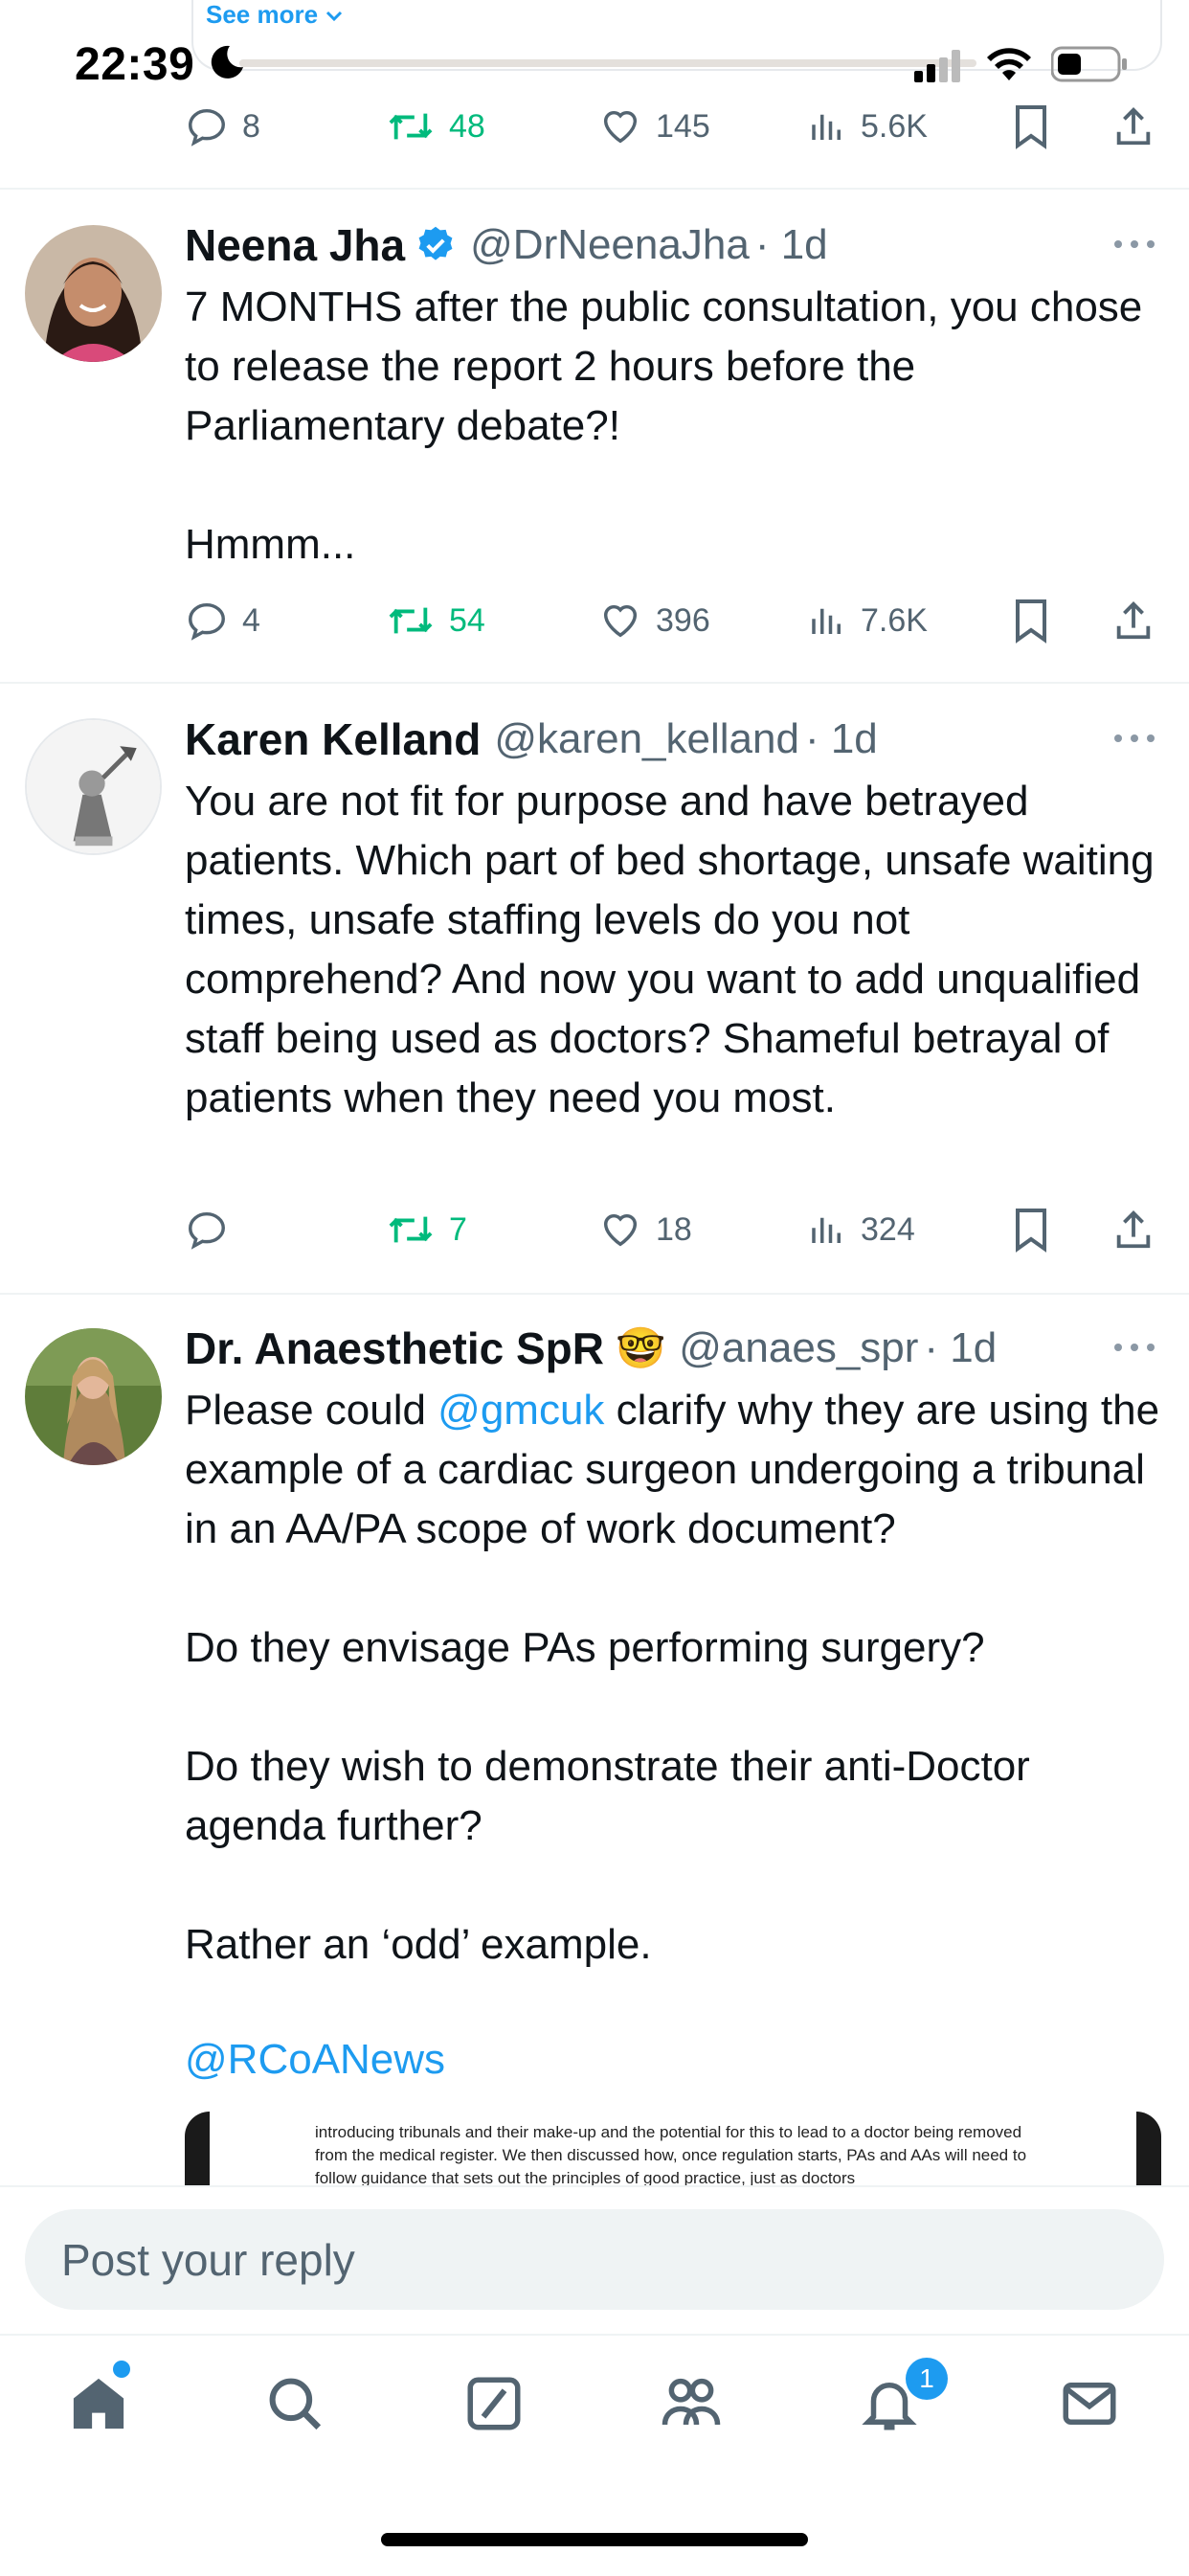 This screenshot has height=2576, width=1189. I want to click on tab-communities, so click(691, 2403).